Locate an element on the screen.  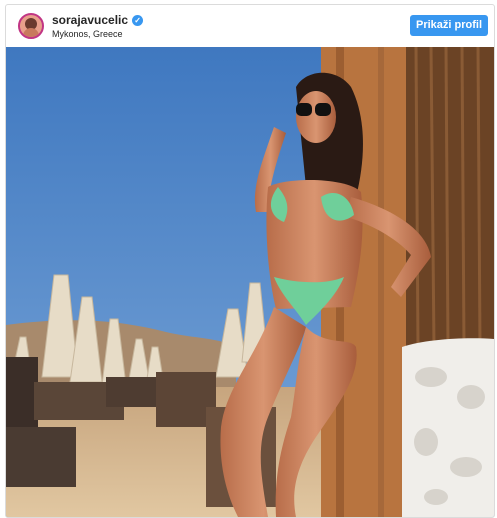
stone-wall is located at coordinates (448, 427).